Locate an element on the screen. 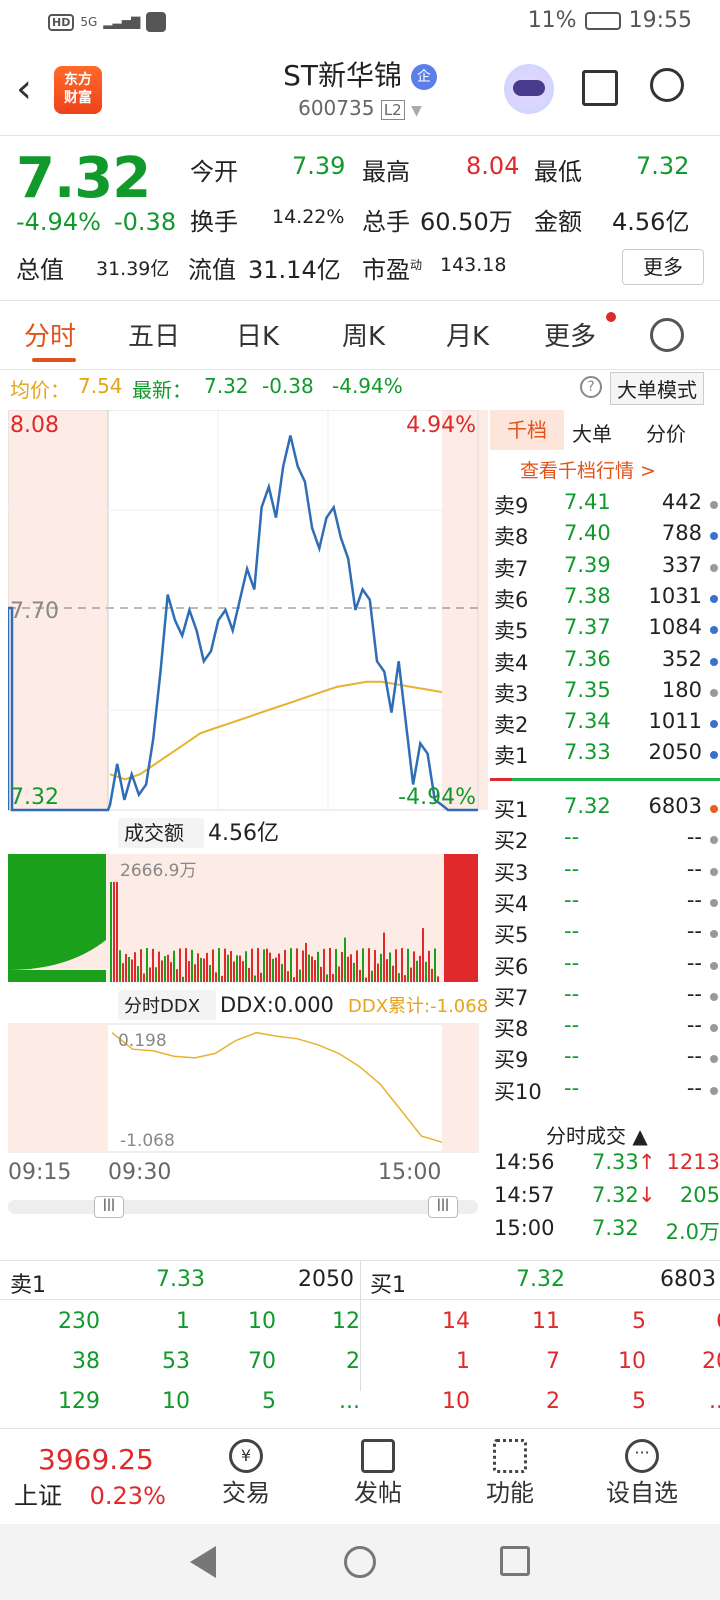  settings-gear-icon is located at coordinates (667, 335).